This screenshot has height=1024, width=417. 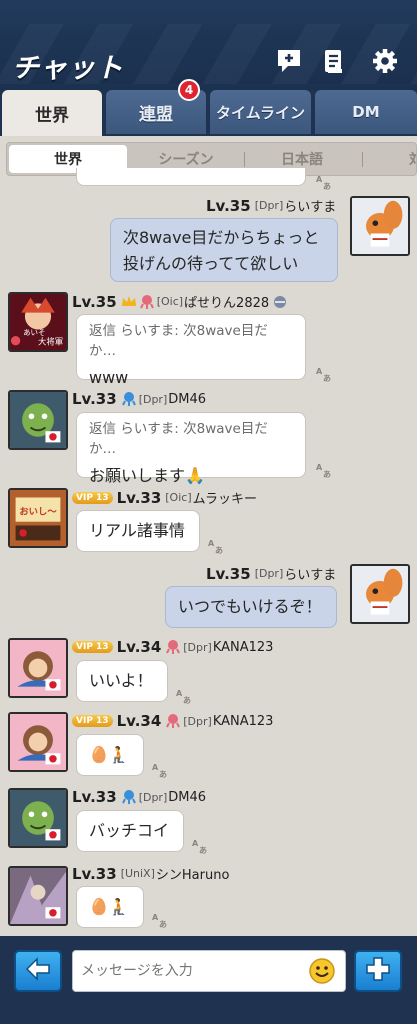 What do you see at coordinates (224, 250) in the screenshot?
I see `message-bubble: 次8wave目だからちょっと 投げんの待ってて欲しい` at bounding box center [224, 250].